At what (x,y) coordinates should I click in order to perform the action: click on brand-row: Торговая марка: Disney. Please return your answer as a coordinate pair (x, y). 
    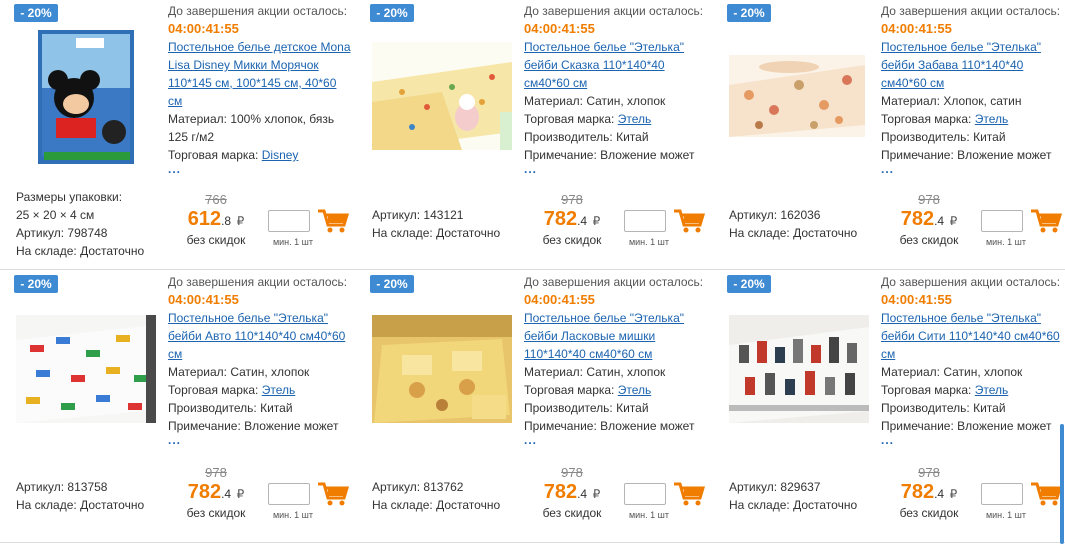
    Looking at the image, I should click on (260, 155).